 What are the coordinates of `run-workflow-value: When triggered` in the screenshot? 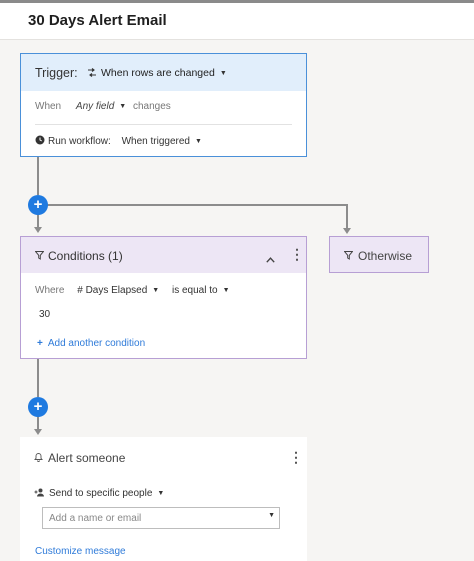 It's located at (155, 141).